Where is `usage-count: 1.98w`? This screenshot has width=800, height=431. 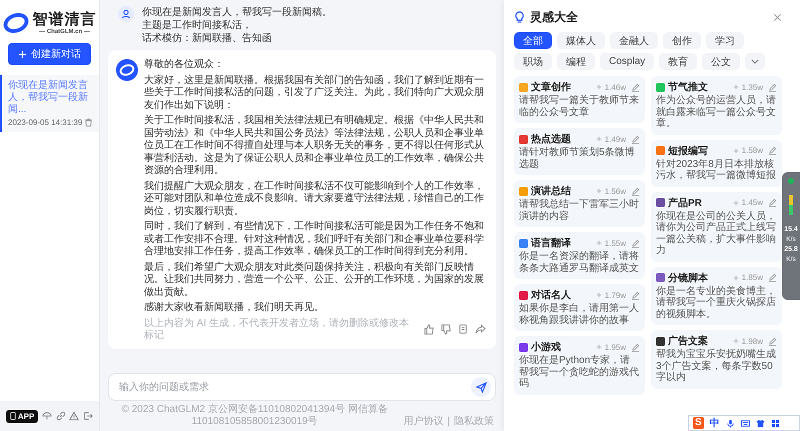
usage-count: 1.98w is located at coordinates (752, 341).